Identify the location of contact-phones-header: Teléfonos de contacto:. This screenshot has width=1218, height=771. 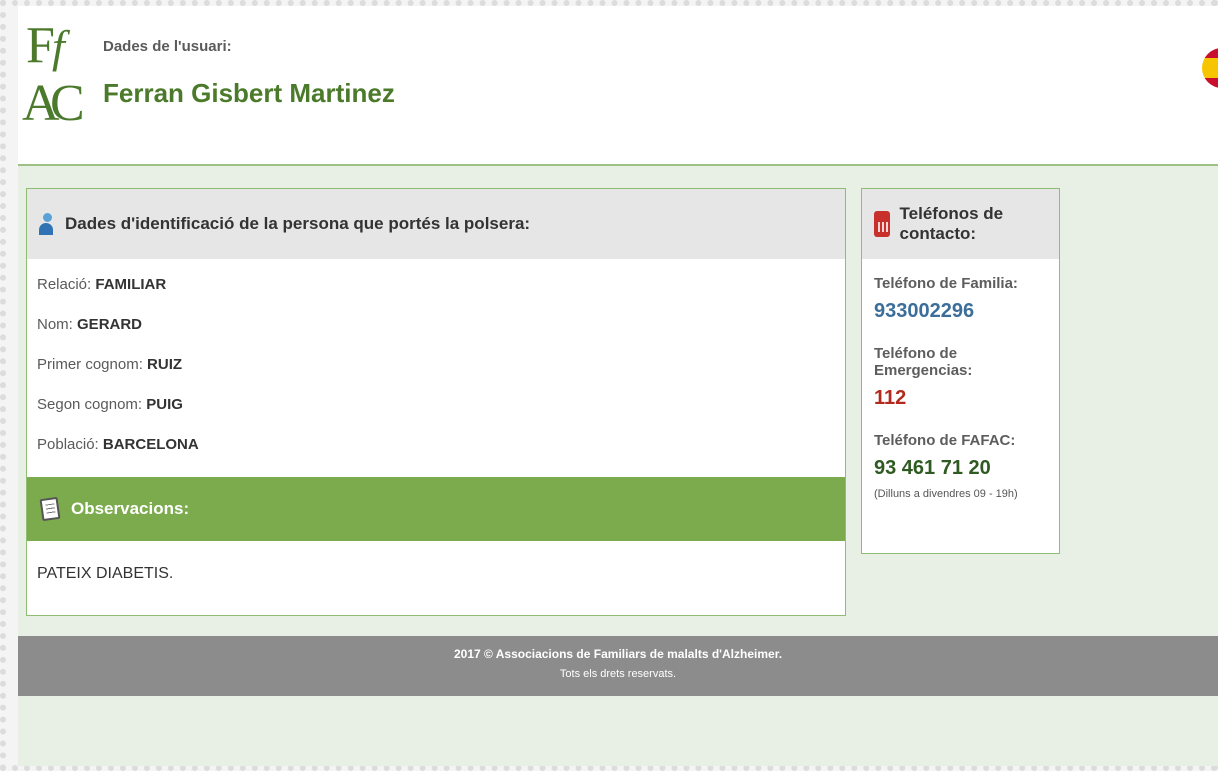
(960, 224).